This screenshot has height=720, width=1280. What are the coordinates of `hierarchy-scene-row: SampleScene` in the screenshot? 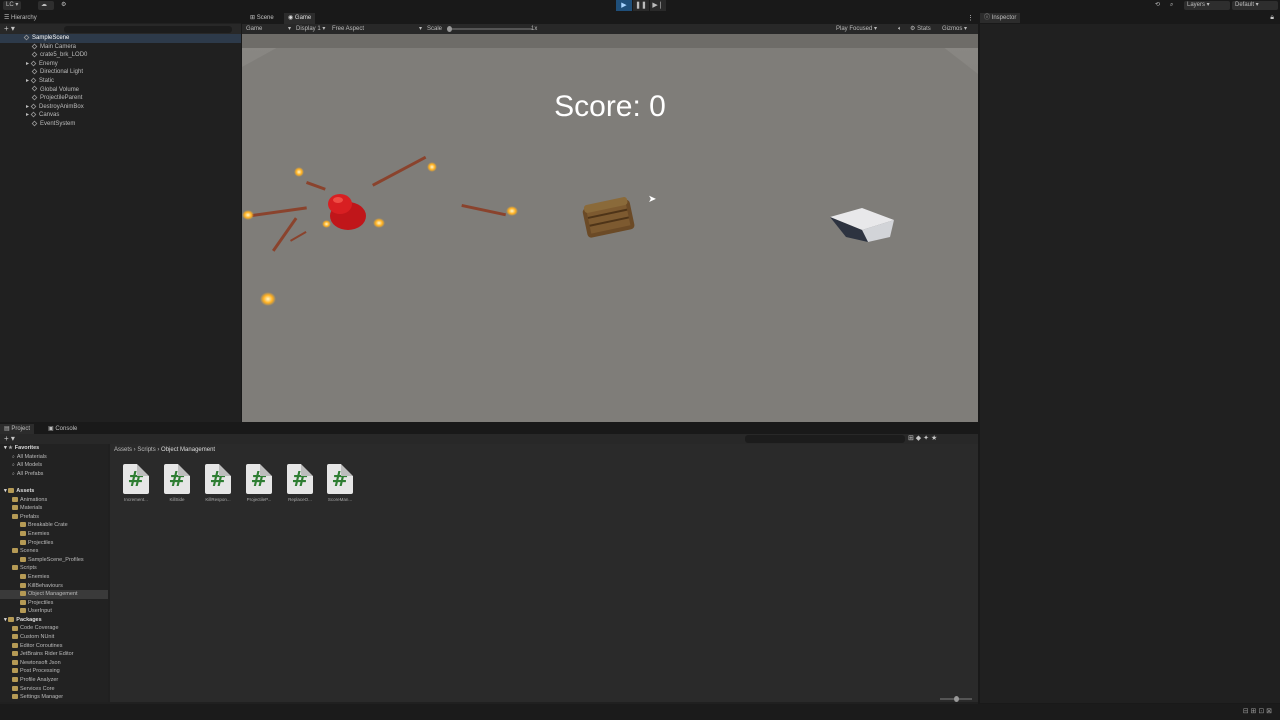 It's located at (120, 38).